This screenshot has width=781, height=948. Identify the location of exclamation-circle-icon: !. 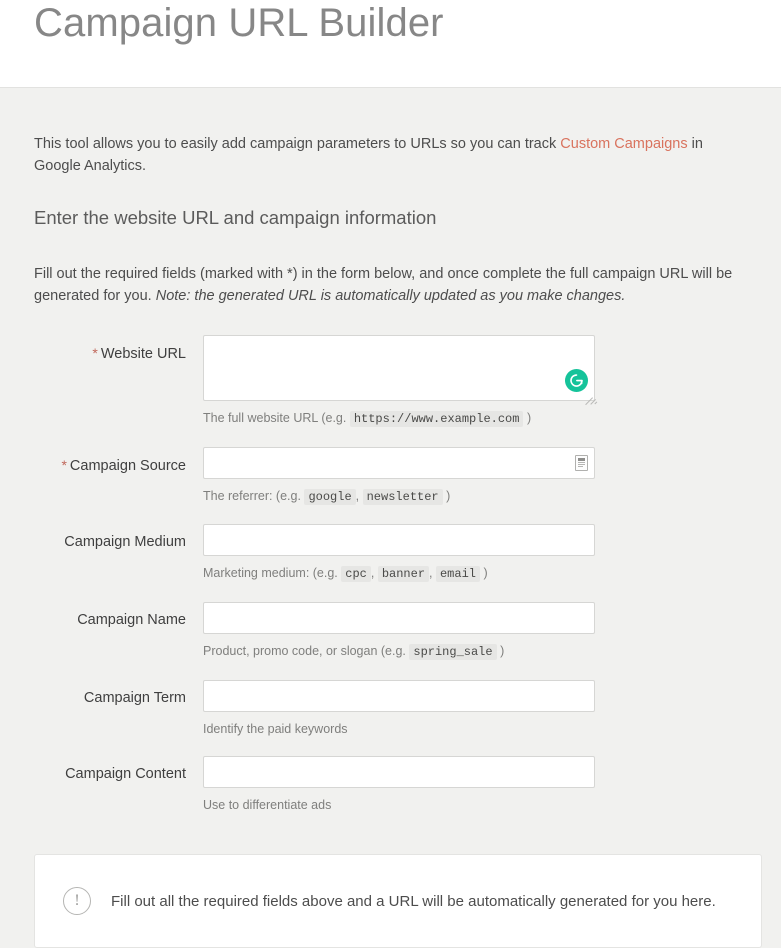
(77, 901).